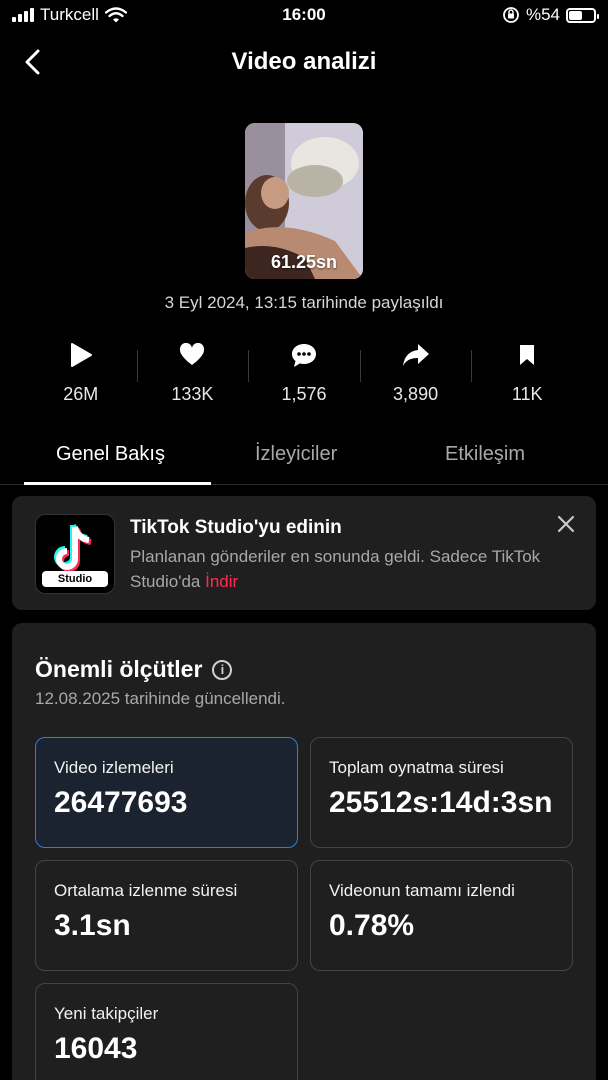  I want to click on metric-value: 16043, so click(96, 1048).